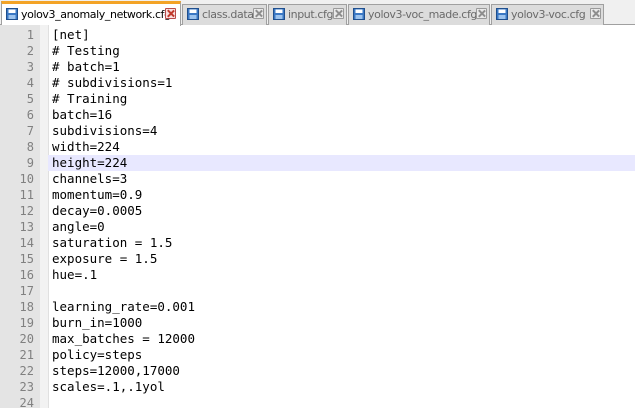  What do you see at coordinates (317, 307) in the screenshot?
I see `code-line: 18 learning_rate=0.001` at bounding box center [317, 307].